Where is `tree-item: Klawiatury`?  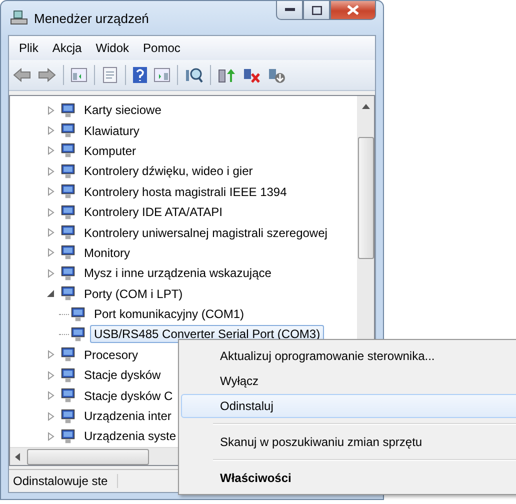 tree-item: Klawiatury is located at coordinates (112, 131).